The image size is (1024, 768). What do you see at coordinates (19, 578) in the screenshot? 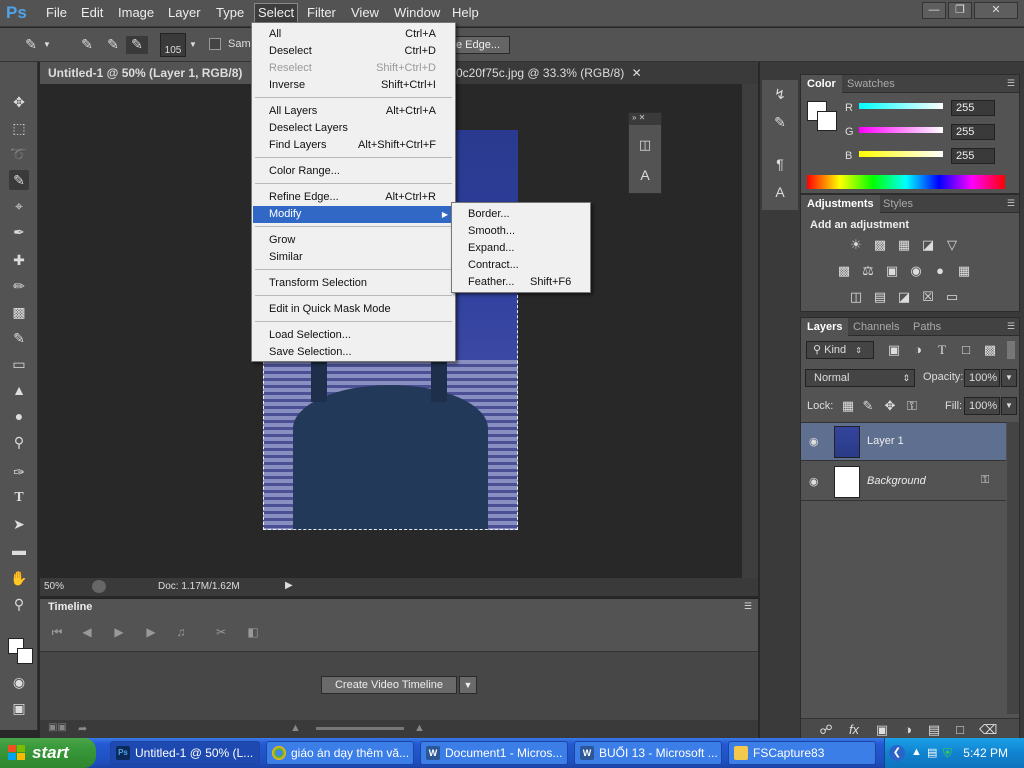
I see `hand-tool-icon: ✋` at bounding box center [19, 578].